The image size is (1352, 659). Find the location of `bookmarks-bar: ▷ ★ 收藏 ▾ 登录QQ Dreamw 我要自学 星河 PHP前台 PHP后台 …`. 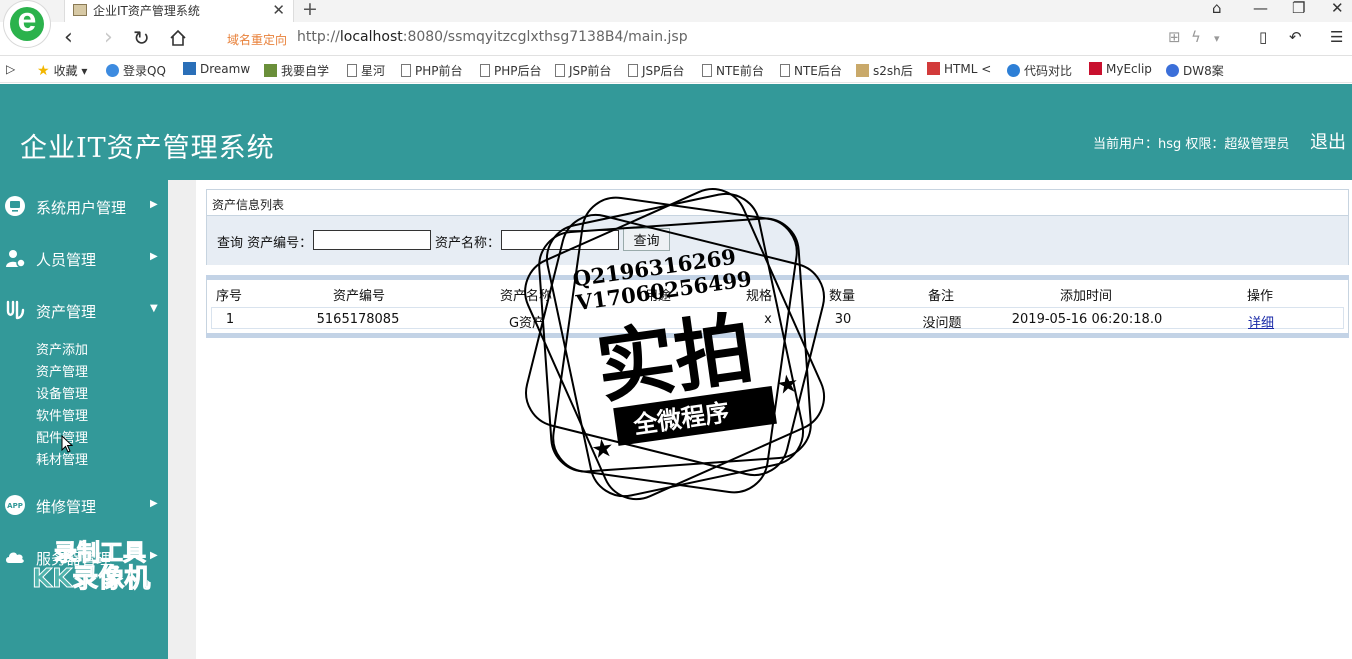

bookmarks-bar: ▷ ★ 收藏 ▾ 登录QQ Dreamw 我要自学 星河 PHP前台 PHP后台 … is located at coordinates (676, 70).